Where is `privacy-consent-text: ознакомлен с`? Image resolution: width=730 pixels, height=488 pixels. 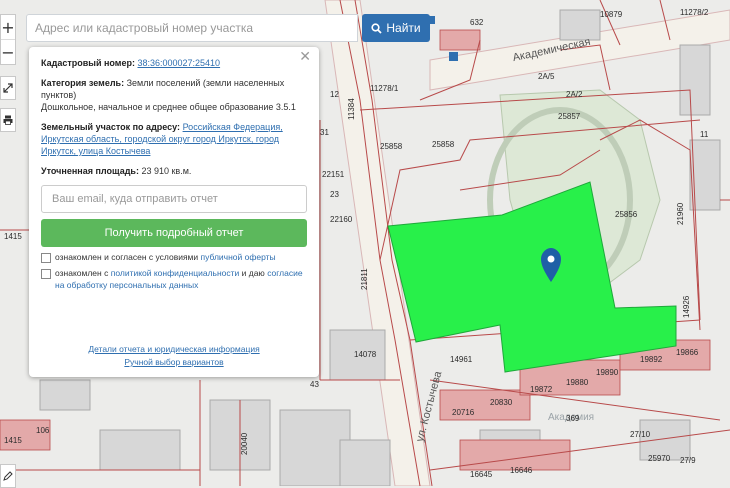 privacy-consent-text: ознакомлен с is located at coordinates (82, 273).